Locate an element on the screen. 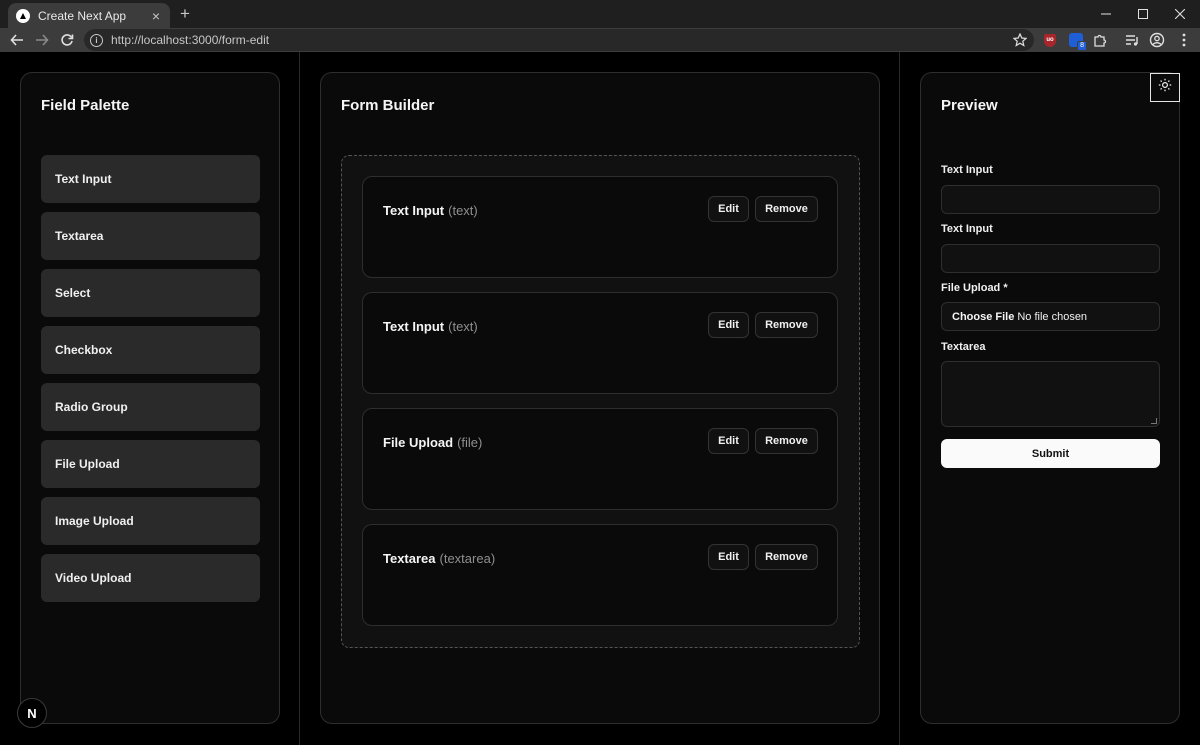  palette-item-video-upload: Video Upload is located at coordinates (150, 578).